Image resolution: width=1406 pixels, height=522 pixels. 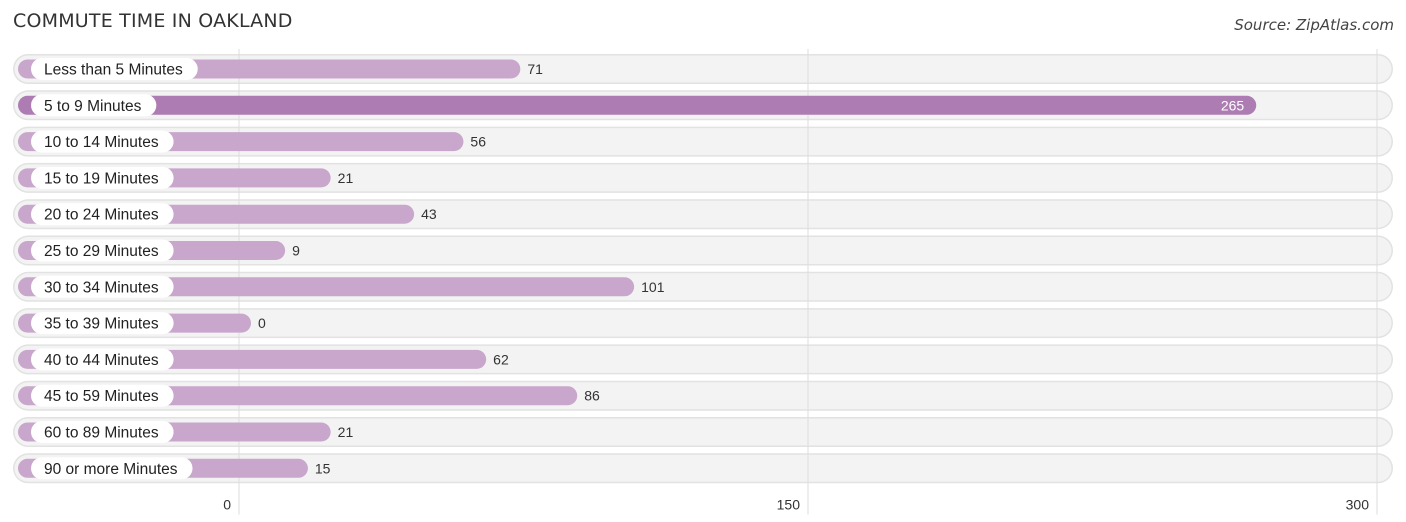 What do you see at coordinates (101, 178) in the screenshot?
I see `category-label: 15 to 19 Minutes` at bounding box center [101, 178].